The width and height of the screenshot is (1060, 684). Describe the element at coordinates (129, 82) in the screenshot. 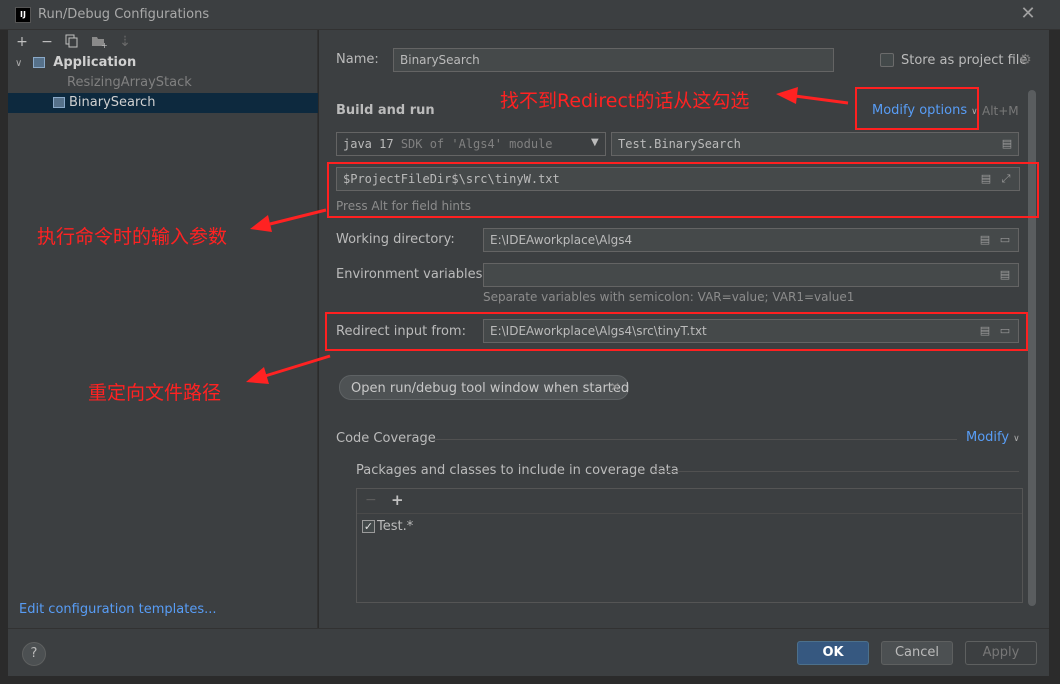

I see `tree-item-label: ResizingArrayStack` at that location.